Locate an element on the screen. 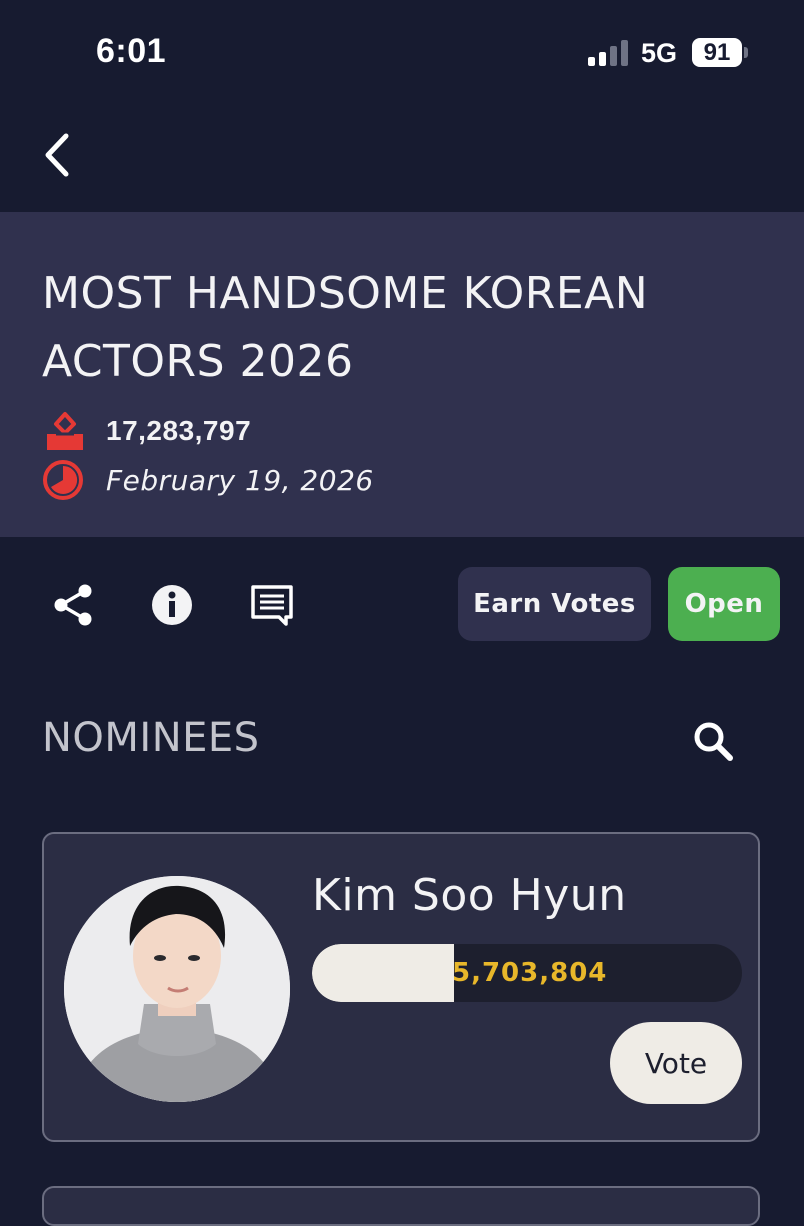 Image resolution: width=804 pixels, height=1226 pixels. nominees-heading: NOMINEES is located at coordinates (151, 738).